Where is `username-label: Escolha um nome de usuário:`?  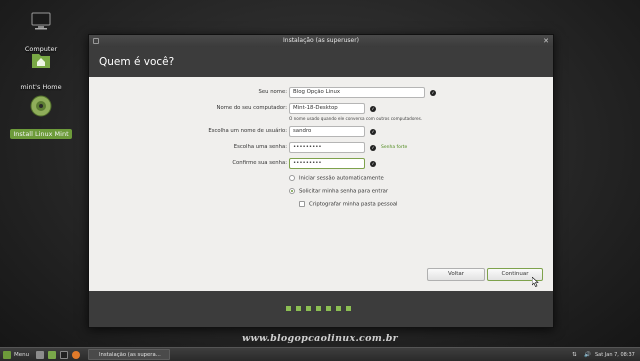
username-label: Escolha um nome de usuário: is located at coordinates (247, 131).